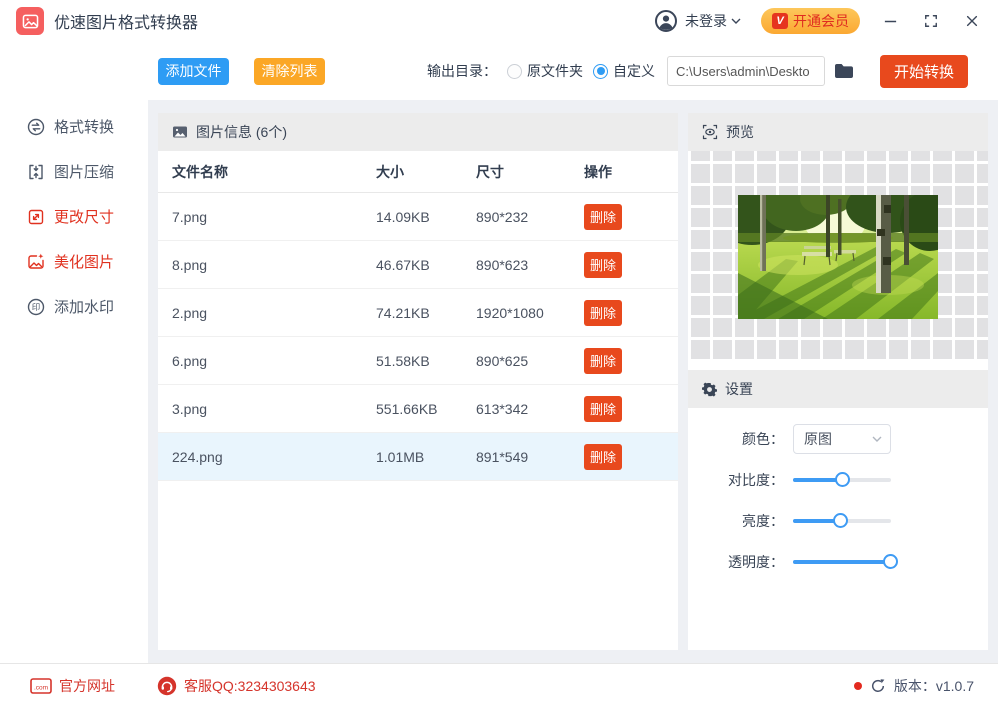  Describe the element at coordinates (736, 21) in the screenshot. I see `chevron-down-icon` at that location.